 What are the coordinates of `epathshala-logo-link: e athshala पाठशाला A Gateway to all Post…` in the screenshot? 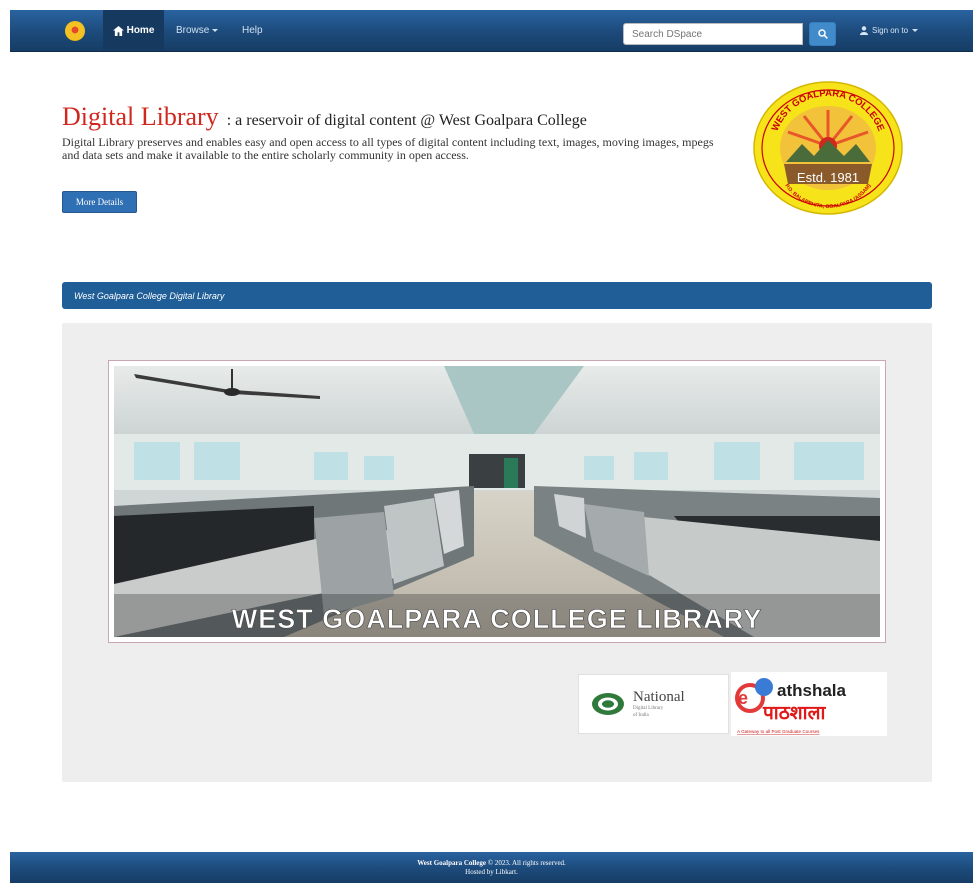 It's located at (809, 704).